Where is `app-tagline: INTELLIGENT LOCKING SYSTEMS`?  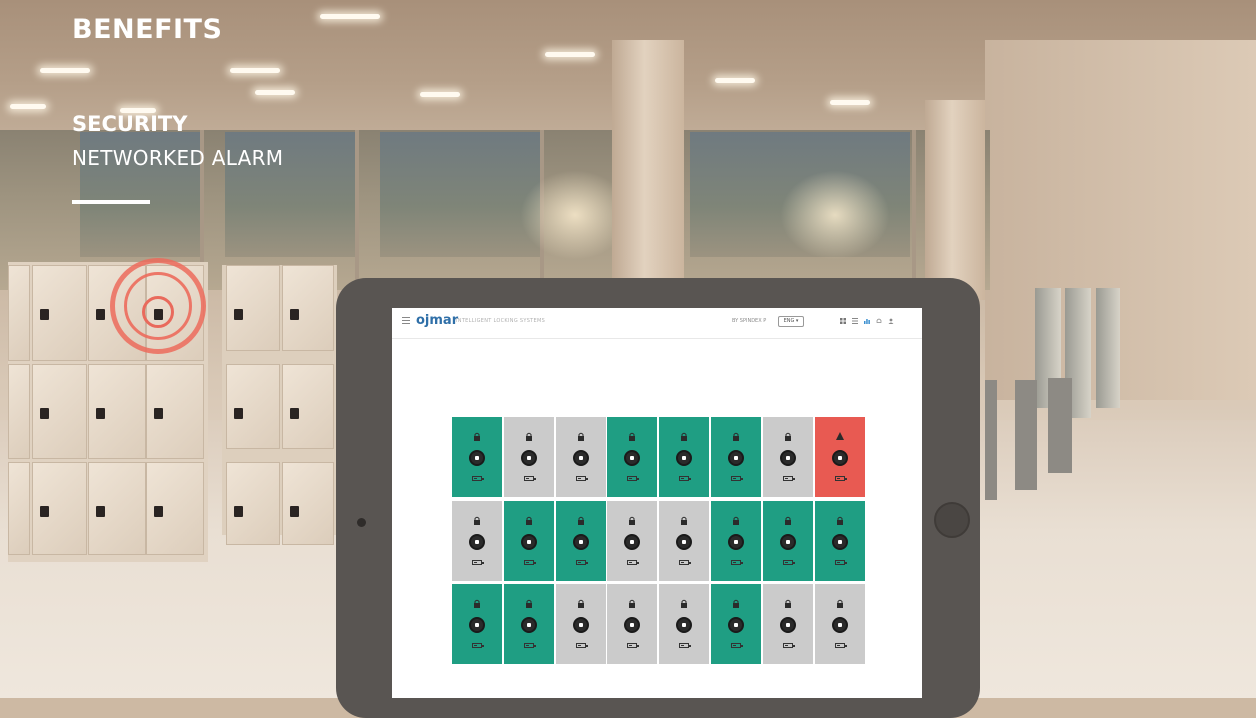 app-tagline: INTELLIGENT LOCKING SYSTEMS is located at coordinates (501, 321).